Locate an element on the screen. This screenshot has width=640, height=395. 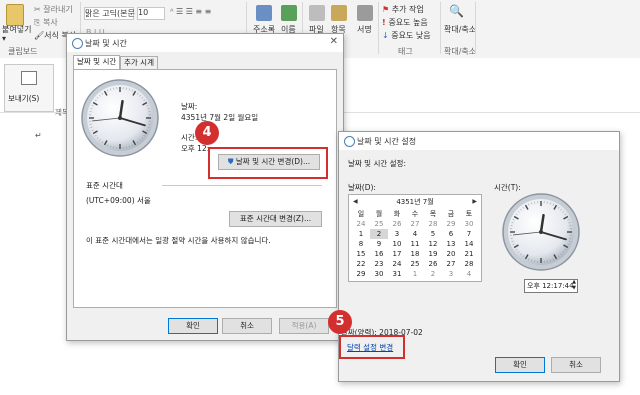
title-bar: 날짜 및 시간 설정 is located at coordinates (479, 141).